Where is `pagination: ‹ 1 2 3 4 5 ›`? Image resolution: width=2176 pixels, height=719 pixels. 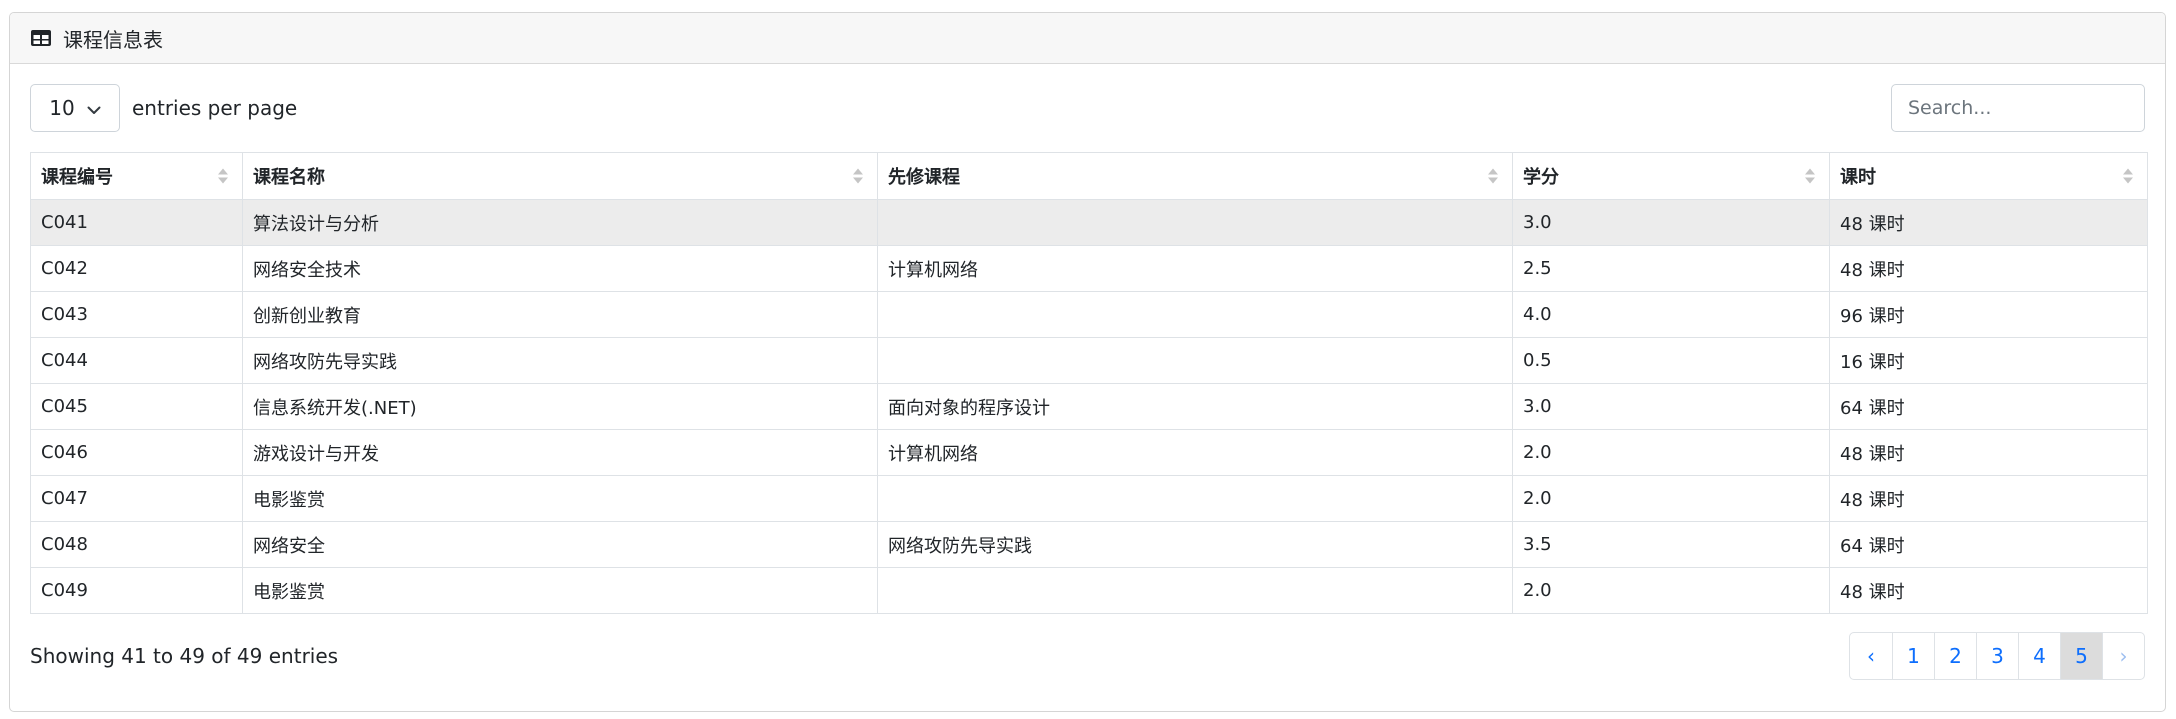 pagination: ‹ 1 2 3 4 5 › is located at coordinates (1997, 656).